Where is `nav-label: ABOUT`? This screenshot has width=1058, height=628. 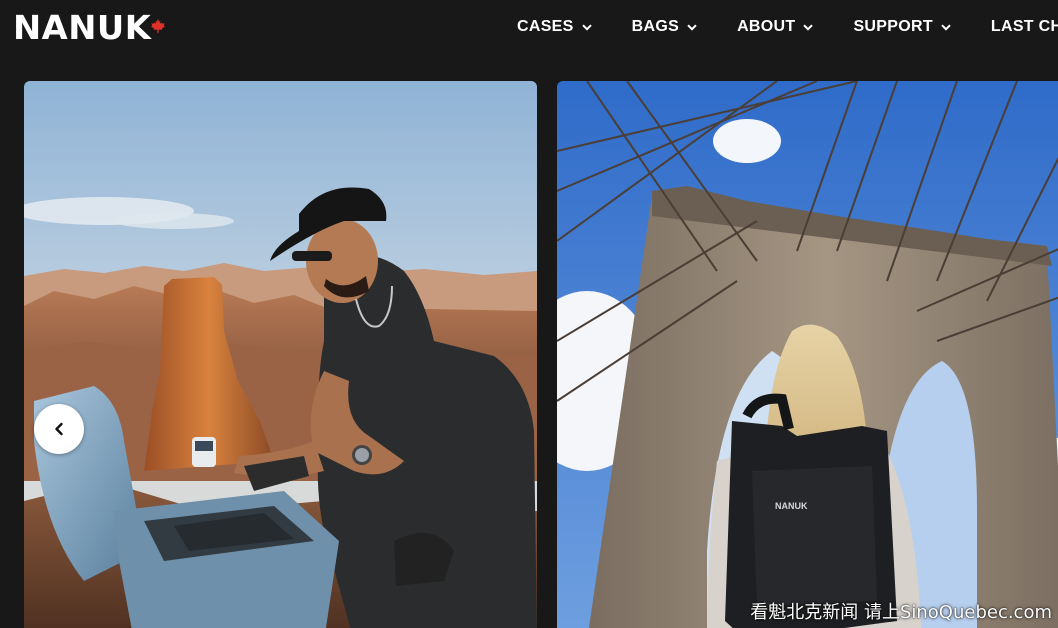 nav-label: ABOUT is located at coordinates (766, 26).